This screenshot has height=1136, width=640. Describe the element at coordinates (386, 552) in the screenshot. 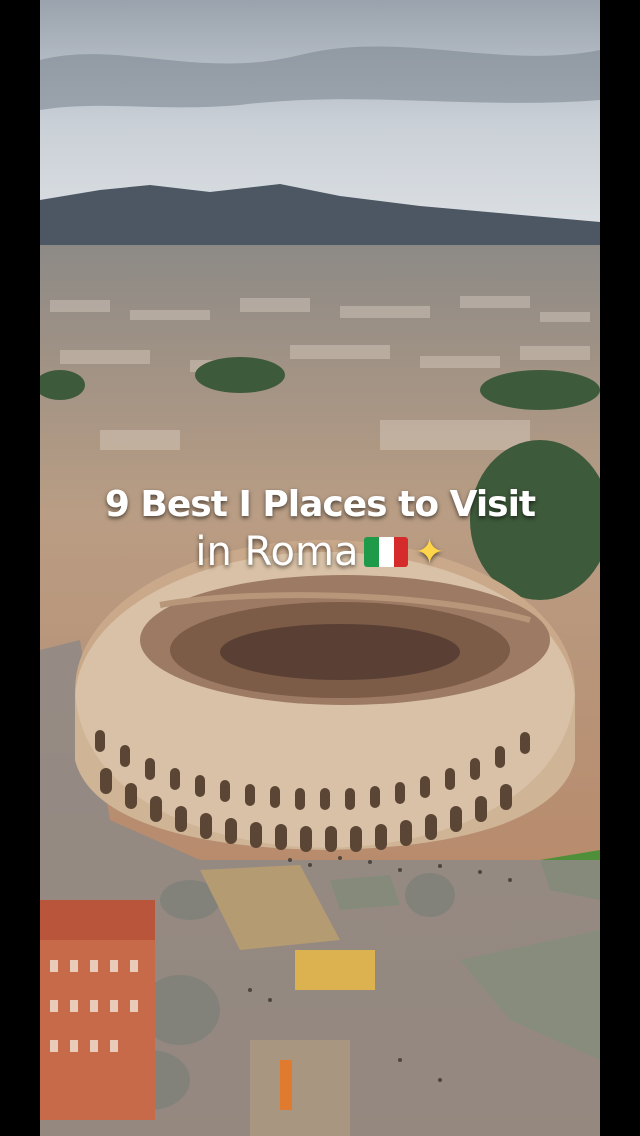

I see `italy-flag-icon` at that location.